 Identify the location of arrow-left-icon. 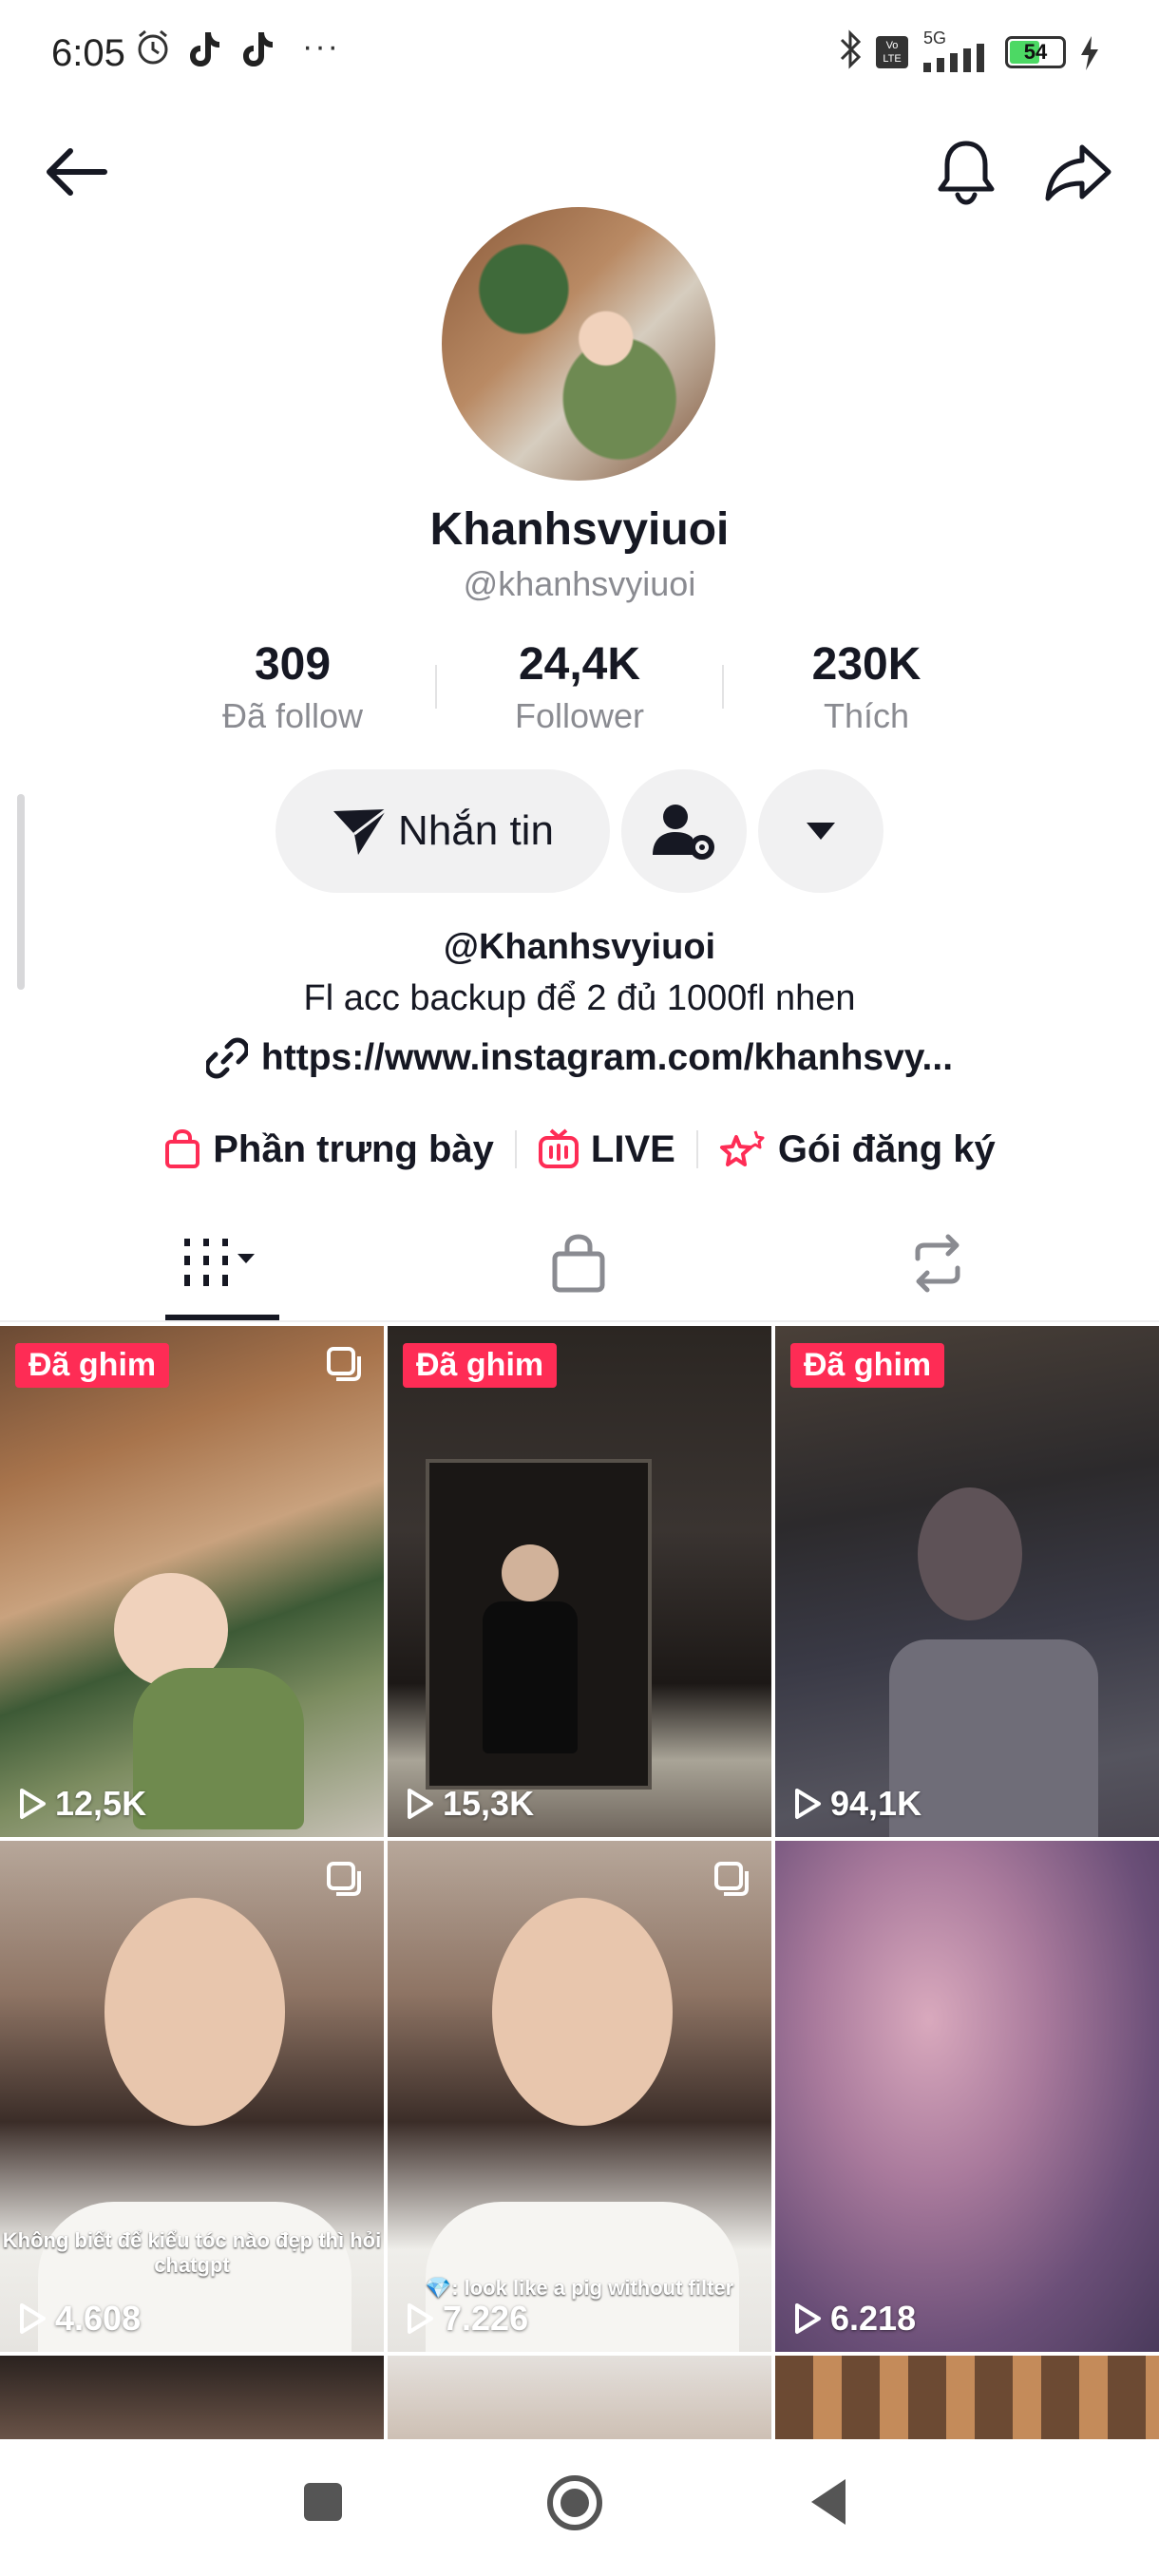
(77, 172).